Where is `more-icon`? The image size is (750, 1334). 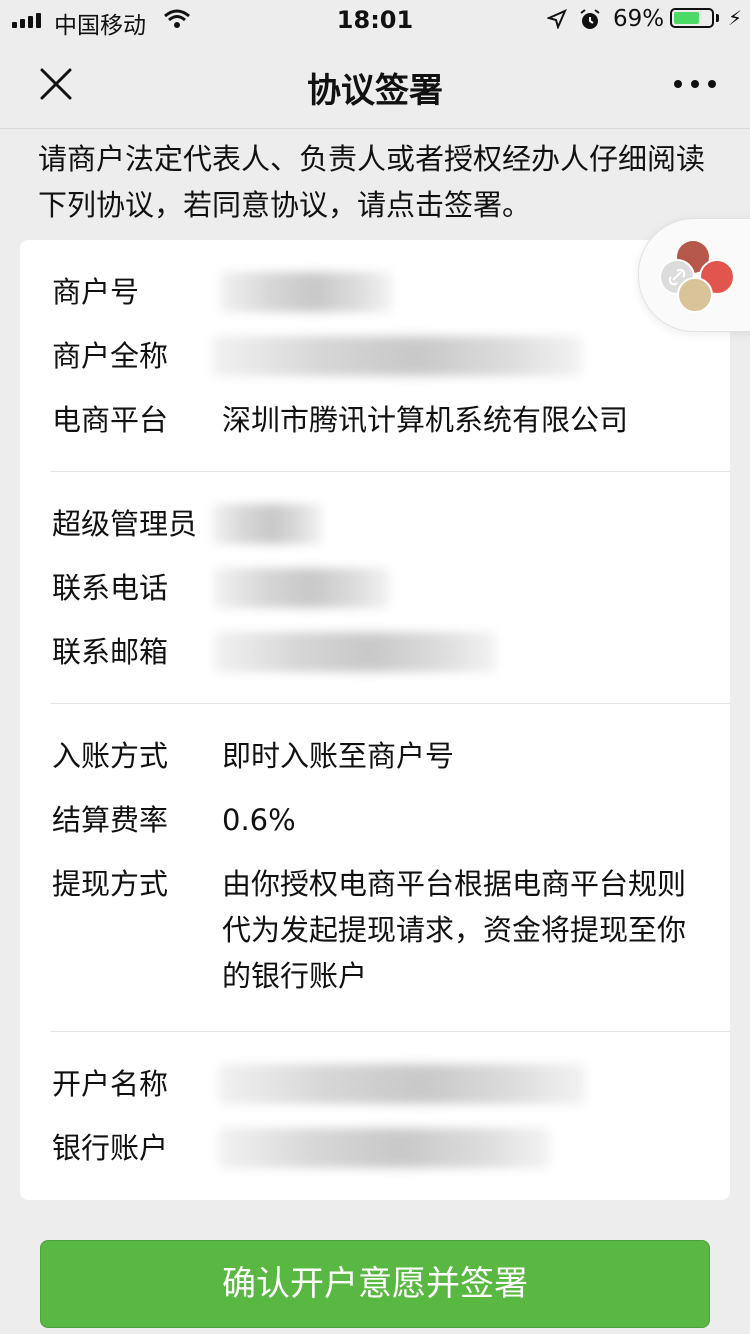 more-icon is located at coordinates (695, 84).